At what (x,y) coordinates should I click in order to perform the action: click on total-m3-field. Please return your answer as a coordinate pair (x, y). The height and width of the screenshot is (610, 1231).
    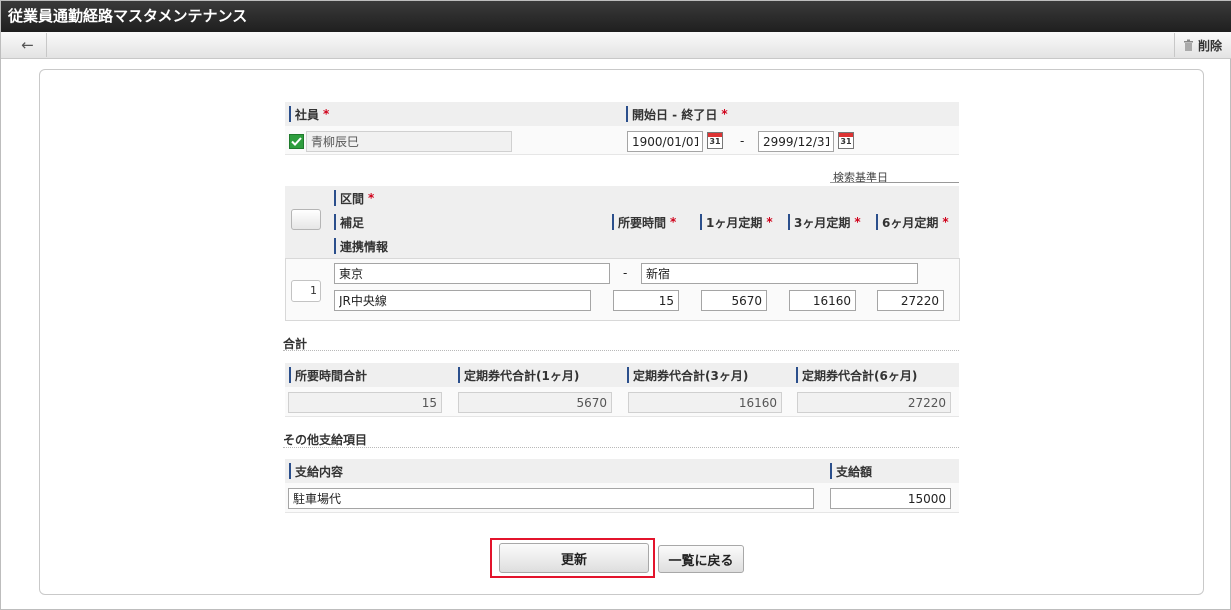
    Looking at the image, I should click on (705, 402).